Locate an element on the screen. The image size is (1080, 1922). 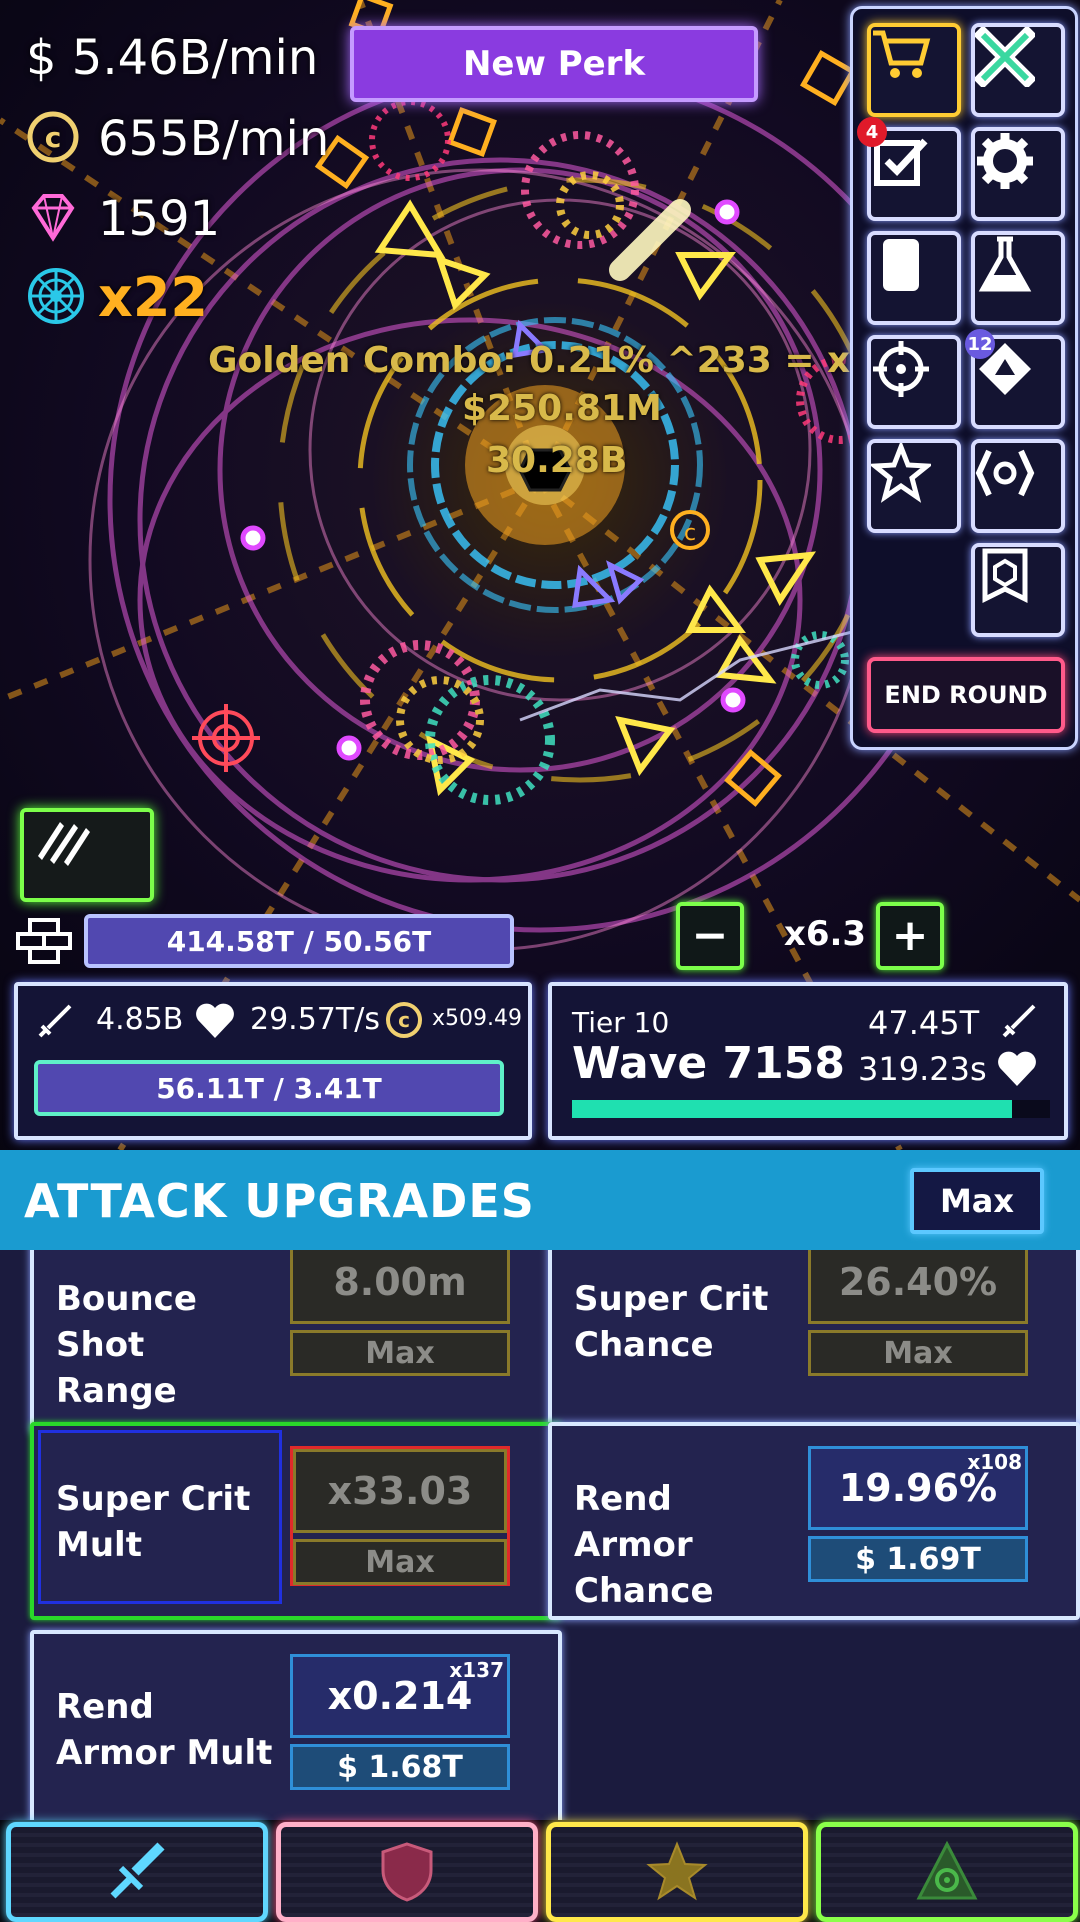
cell-icon is located at coordinates (55, 297).